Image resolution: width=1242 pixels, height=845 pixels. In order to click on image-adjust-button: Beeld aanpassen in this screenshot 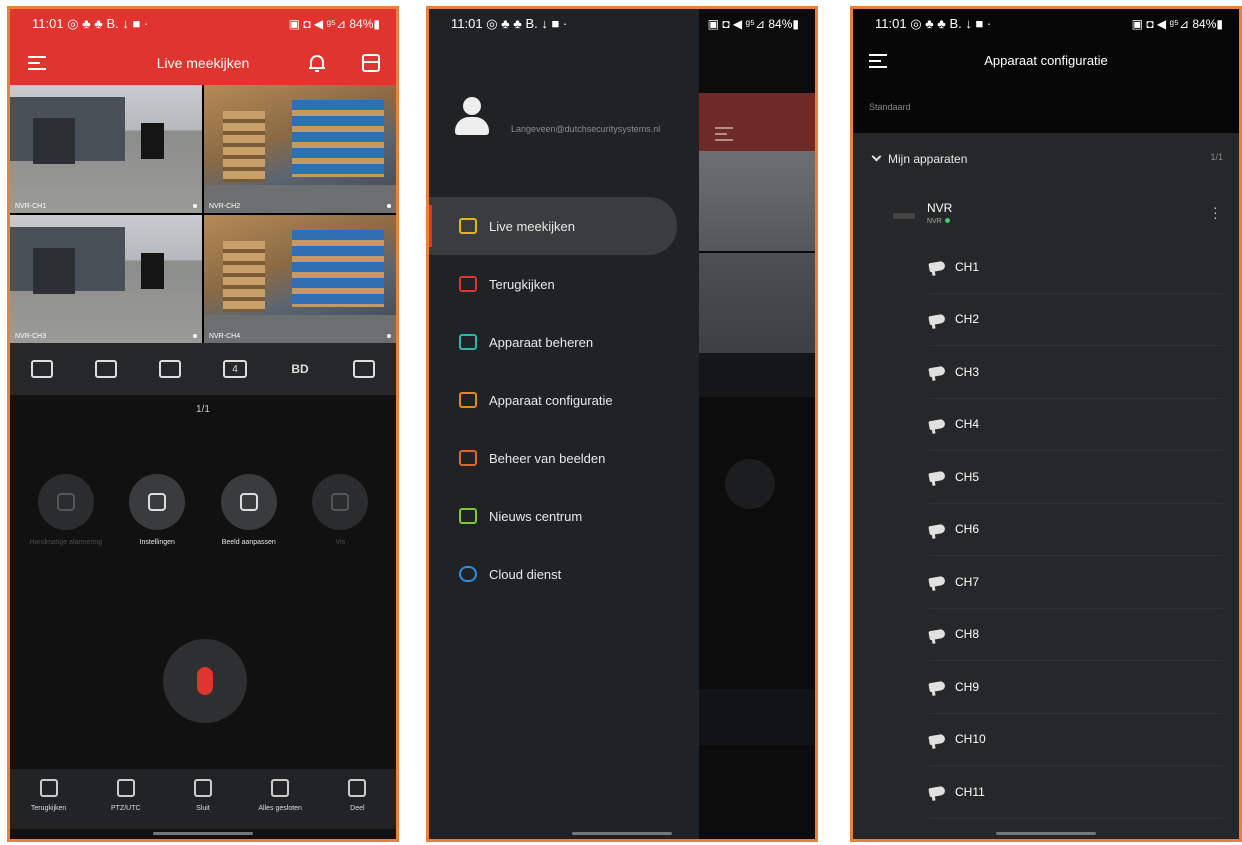, I will do `click(249, 510)`.